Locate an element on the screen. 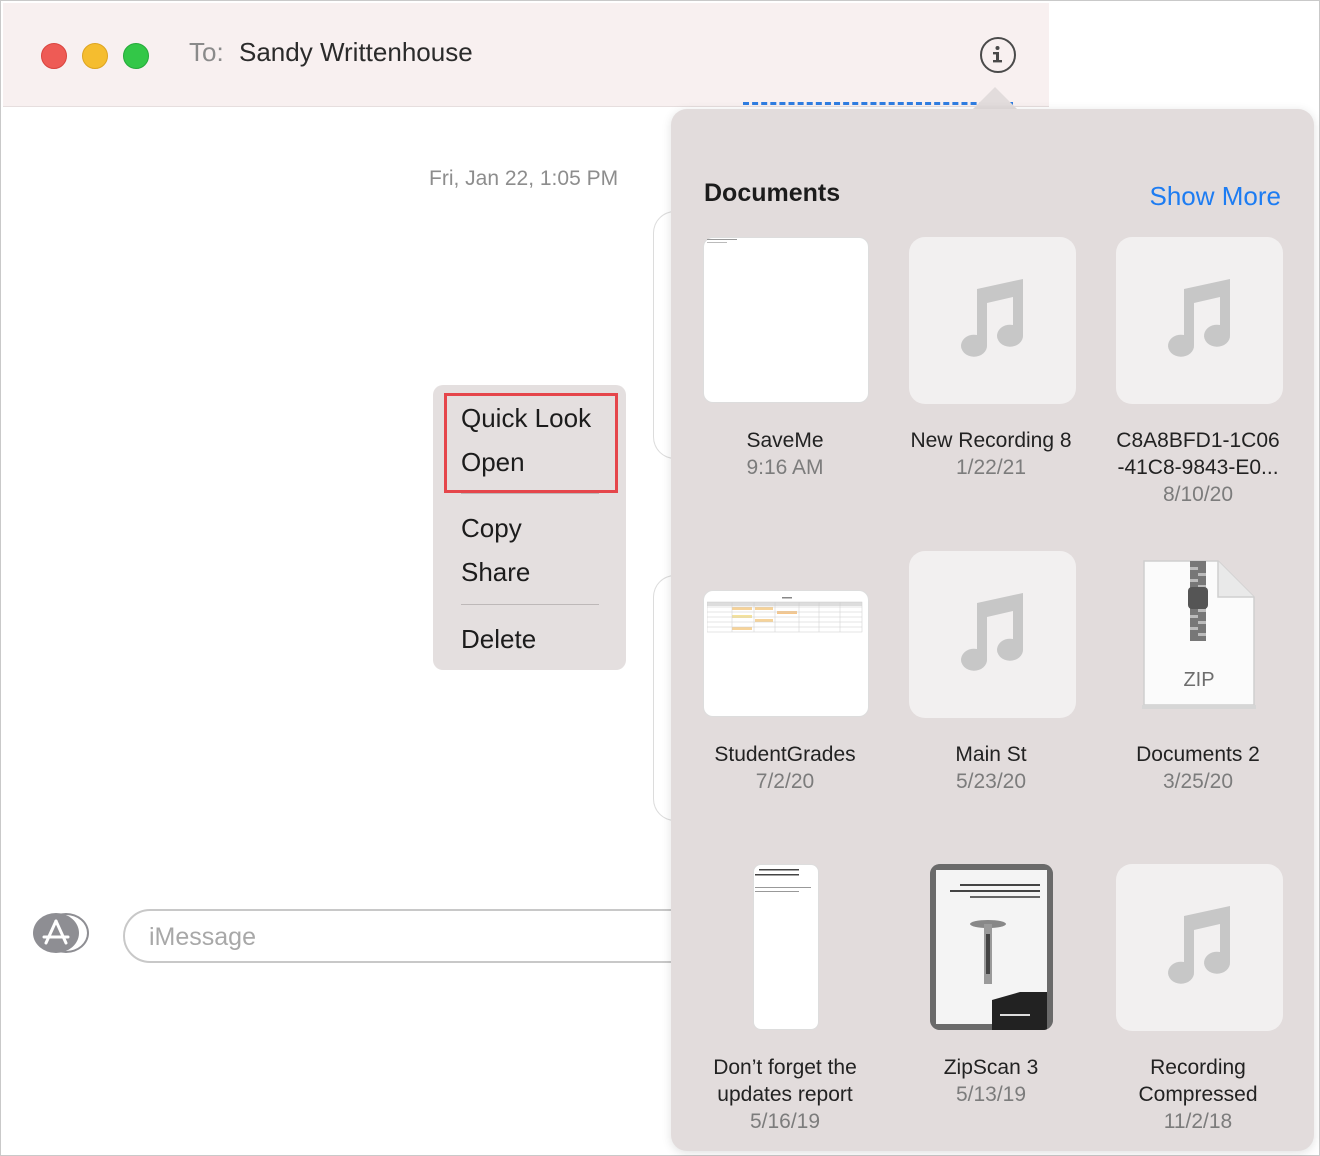 The image size is (1320, 1156). documents-heading: Documents is located at coordinates (772, 193).